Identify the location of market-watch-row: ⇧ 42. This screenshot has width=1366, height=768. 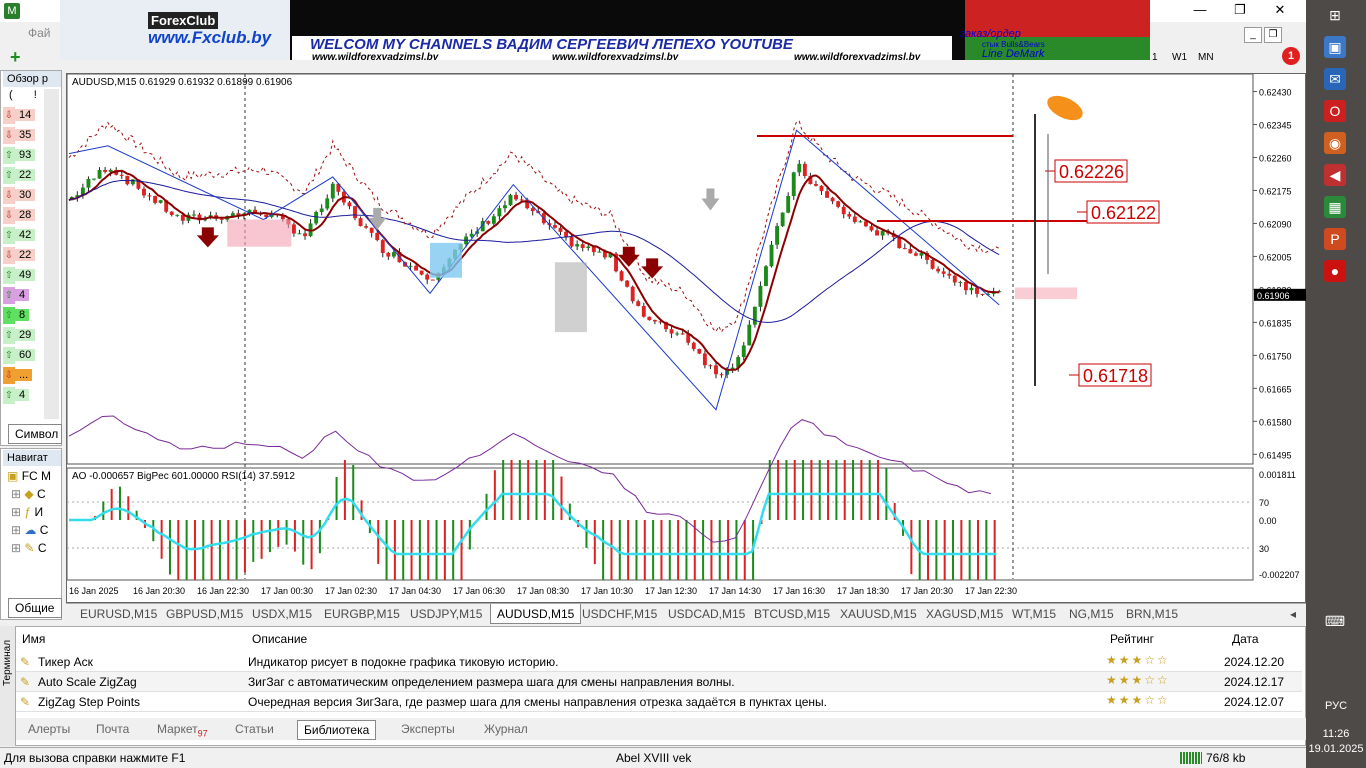
(22, 235).